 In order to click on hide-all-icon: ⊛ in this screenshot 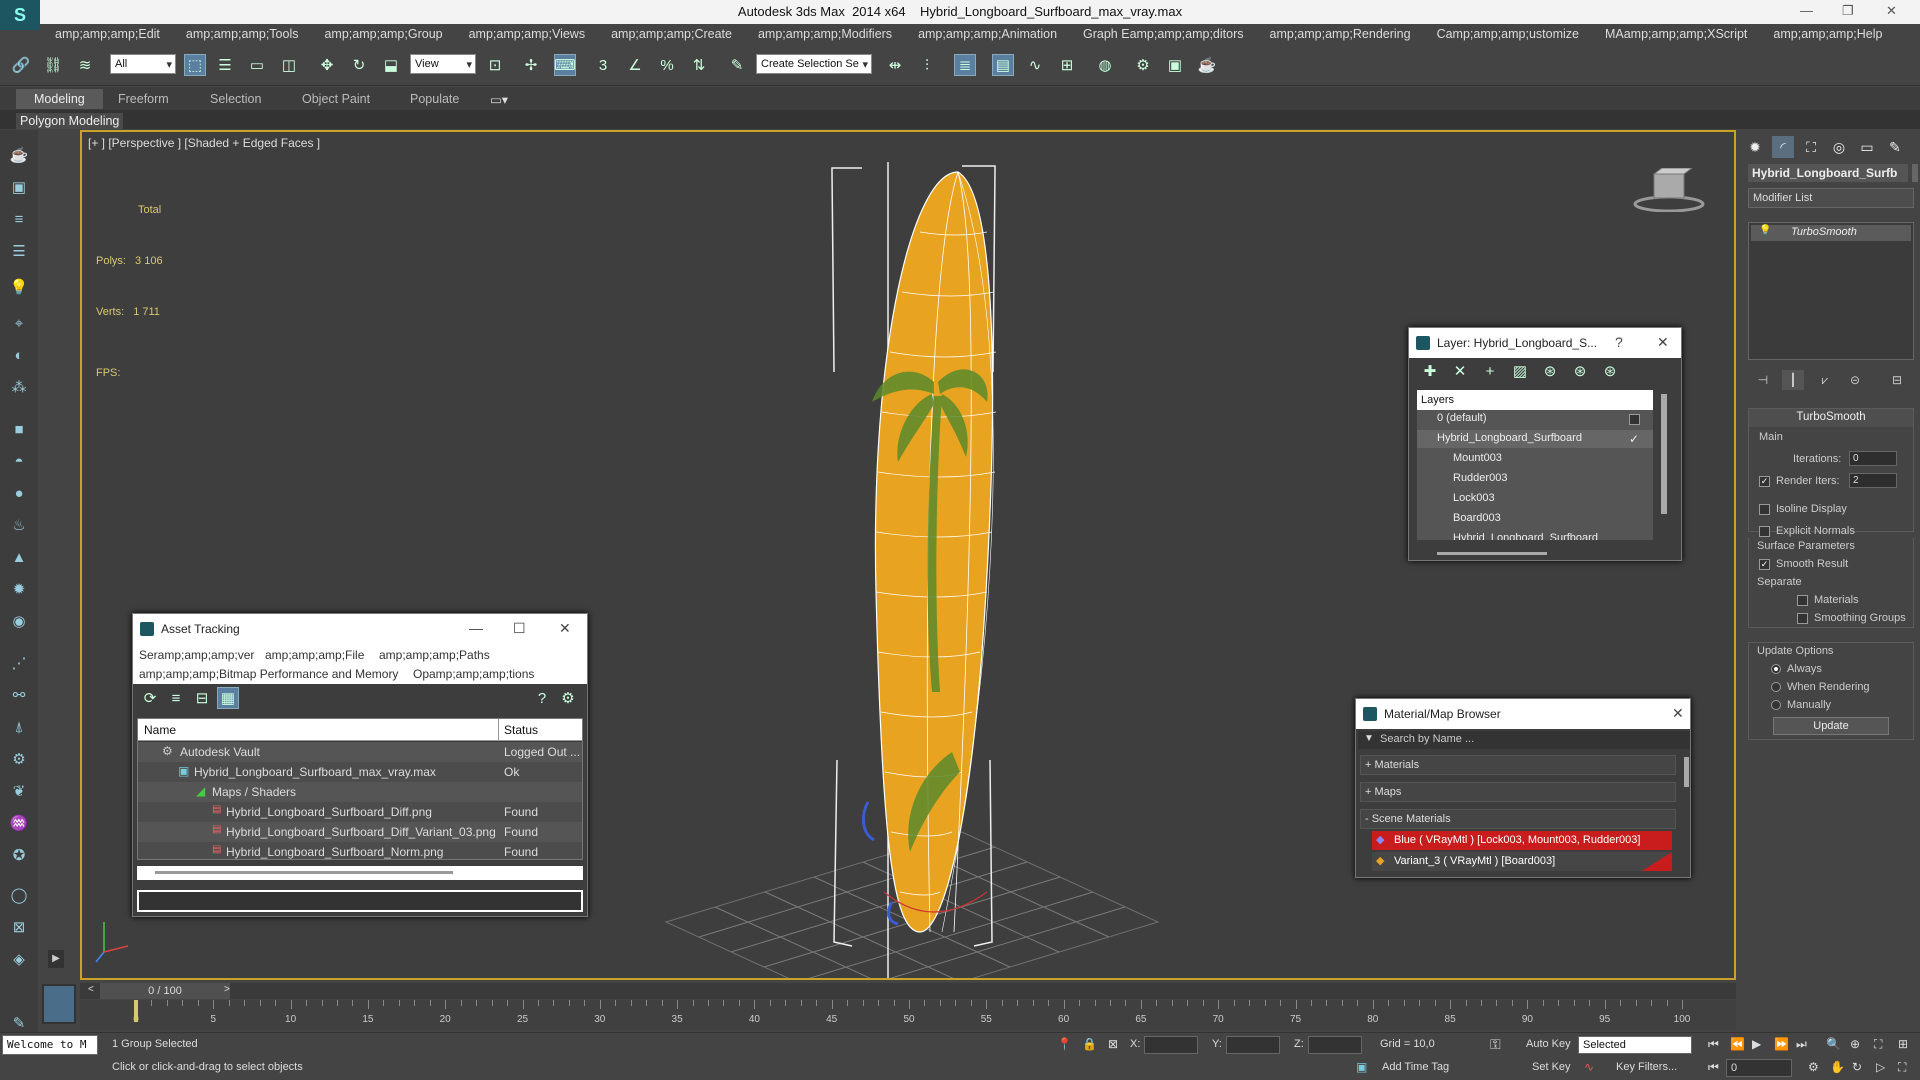, I will do `click(1580, 371)`.